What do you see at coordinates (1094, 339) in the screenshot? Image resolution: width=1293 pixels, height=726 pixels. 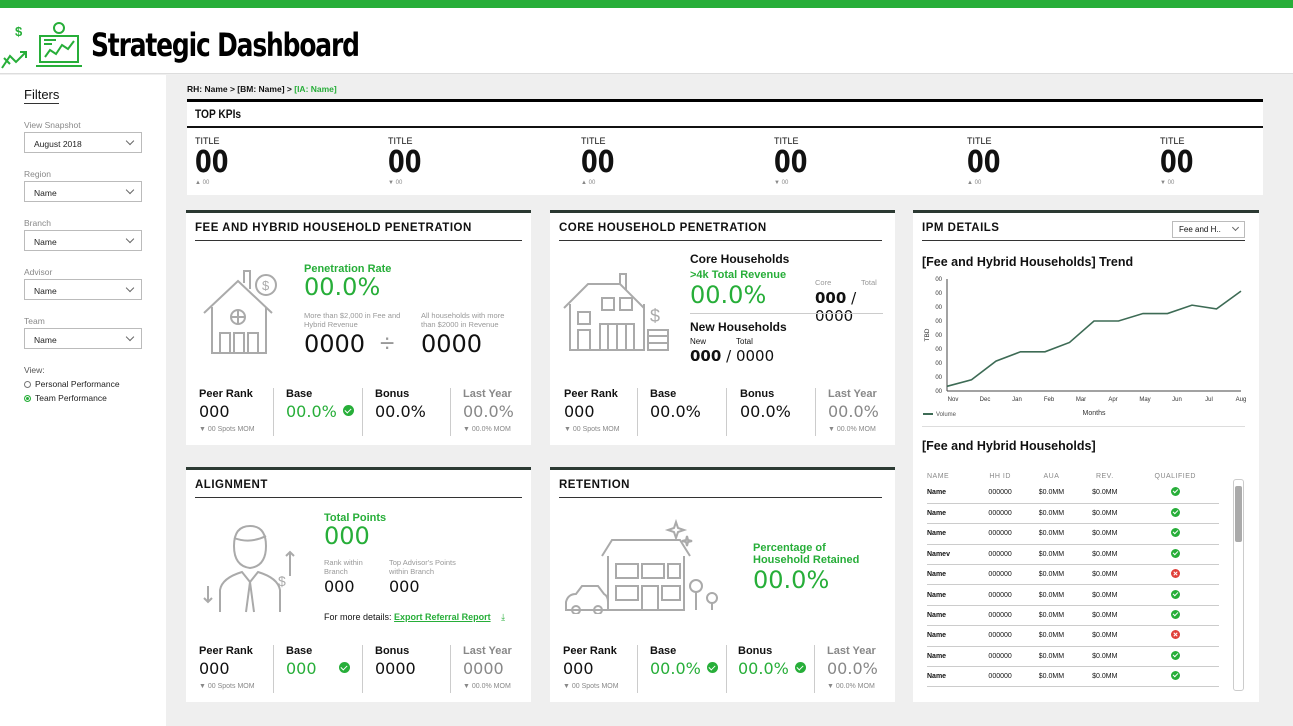 I see `series-line` at bounding box center [1094, 339].